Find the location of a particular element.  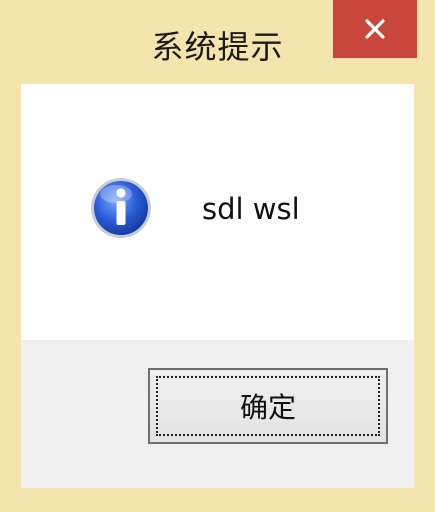

ok-button-label: 确定 is located at coordinates (267, 407).